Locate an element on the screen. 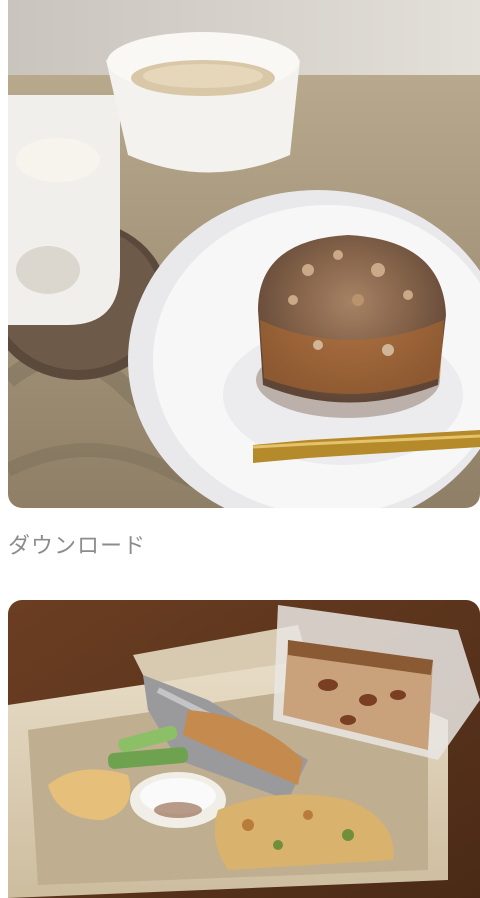 This screenshot has height=898, width=480. download-button: ダウンロード is located at coordinates (77, 547).